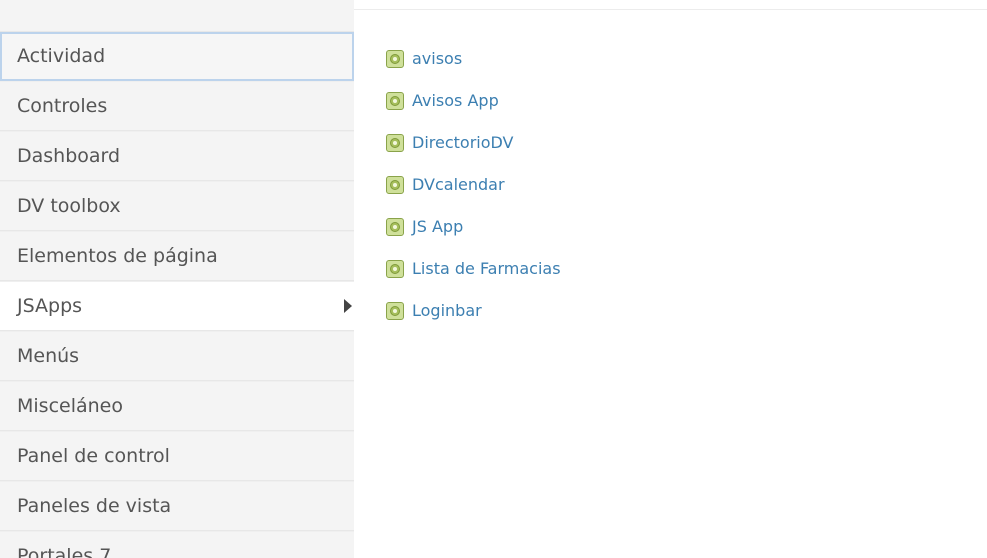  What do you see at coordinates (94, 506) in the screenshot?
I see `sidebar-item-label: Paneles de vista` at bounding box center [94, 506].